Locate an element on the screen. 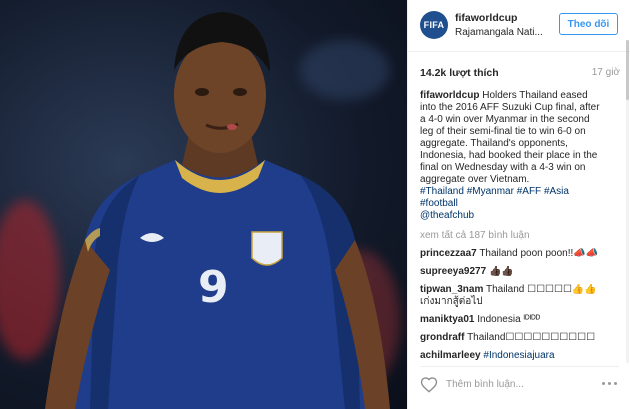 The image size is (630, 409). avatar: FIFA is located at coordinates (434, 25).